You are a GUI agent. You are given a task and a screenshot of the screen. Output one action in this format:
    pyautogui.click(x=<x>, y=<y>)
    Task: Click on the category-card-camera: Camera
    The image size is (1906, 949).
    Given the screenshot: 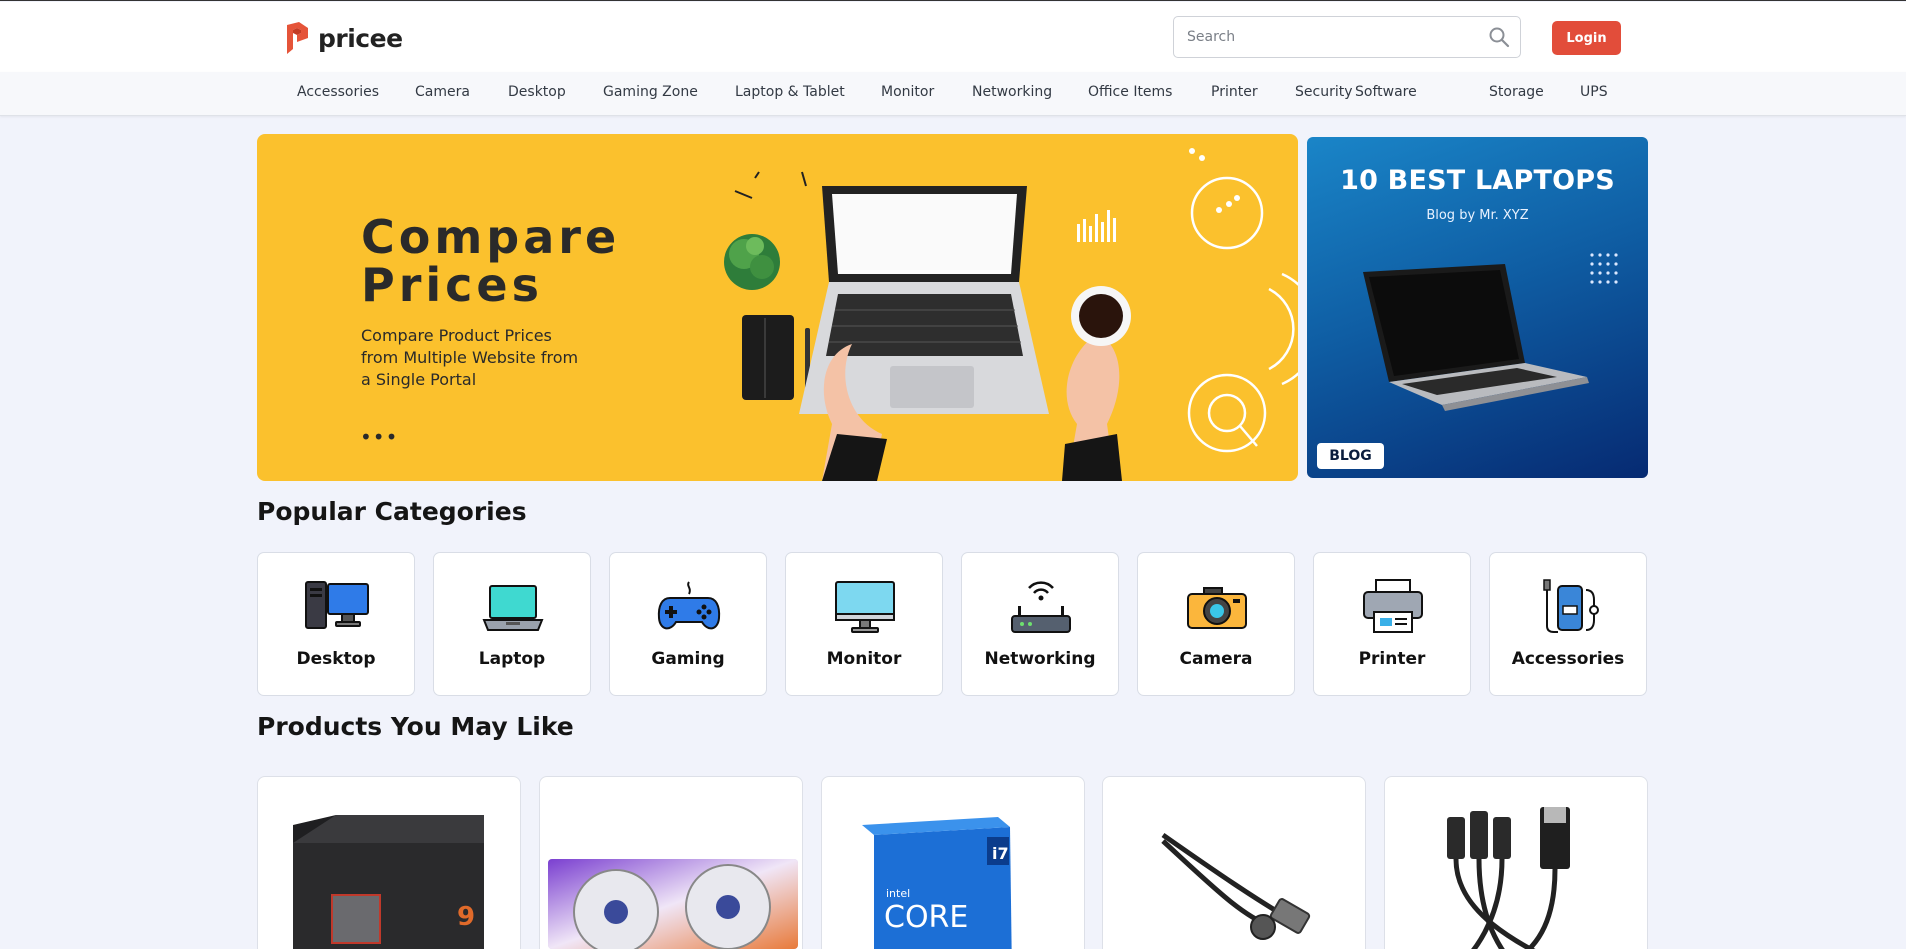 What is the action you would take?
    pyautogui.click(x=1216, y=624)
    